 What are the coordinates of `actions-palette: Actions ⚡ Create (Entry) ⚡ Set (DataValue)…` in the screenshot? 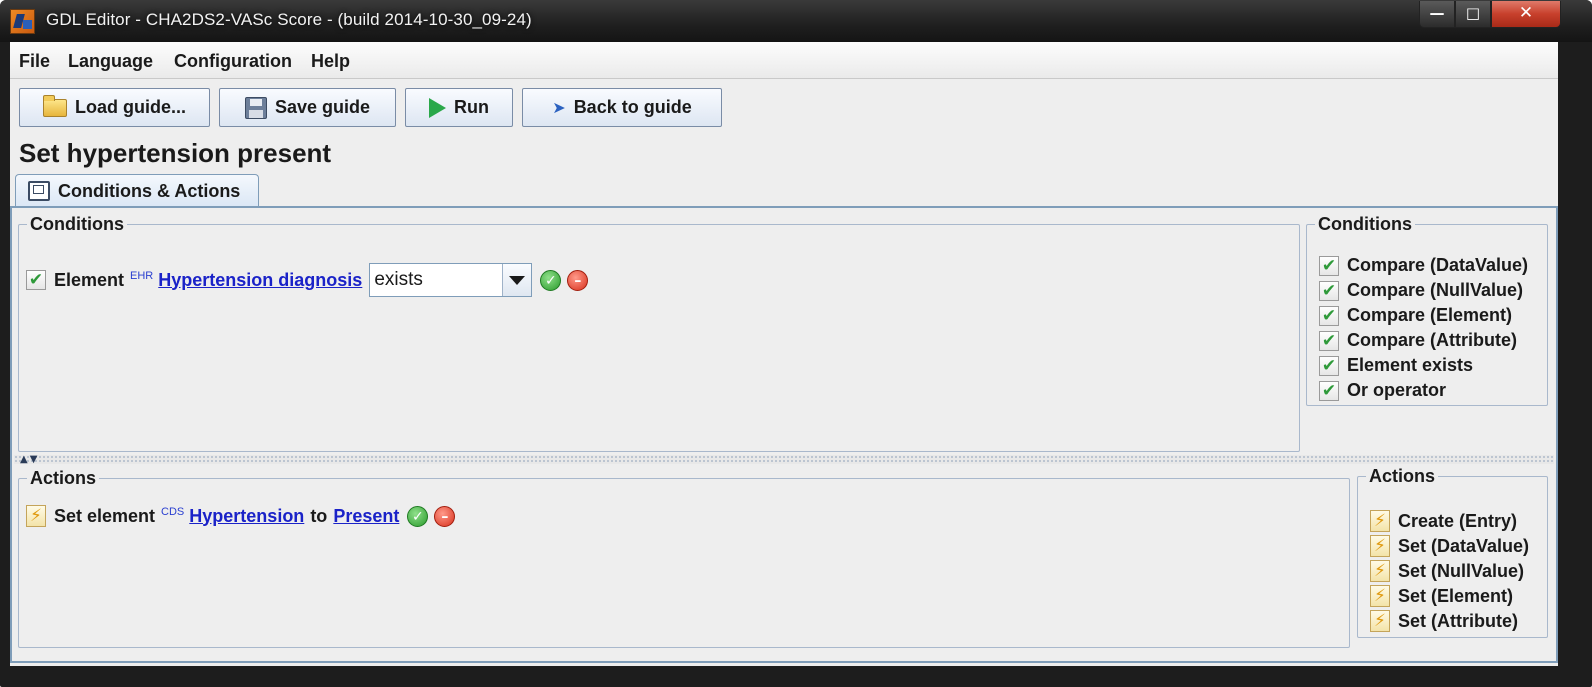 It's located at (1452, 552).